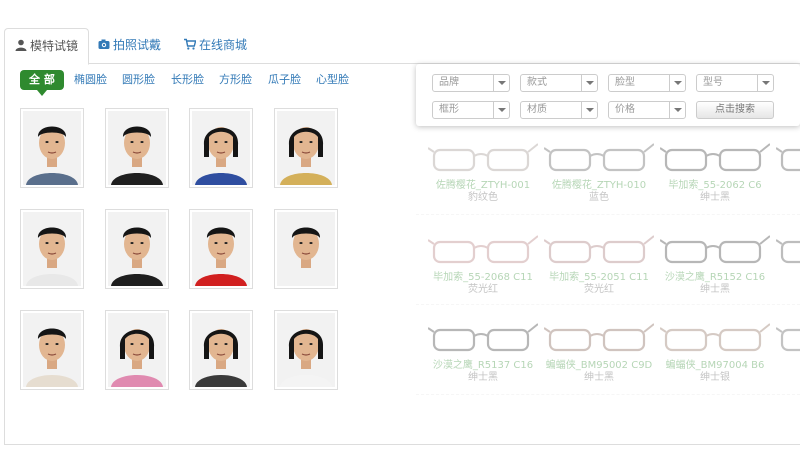  I want to click on tab-photo-tryon: 拍照试戴, so click(129, 46).